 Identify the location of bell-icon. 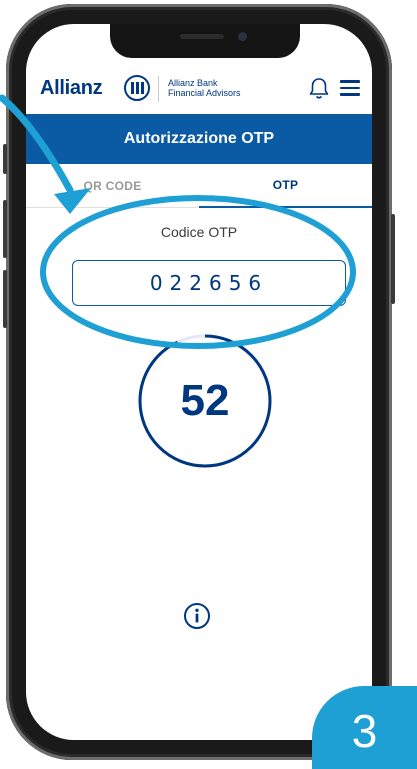
(319, 88).